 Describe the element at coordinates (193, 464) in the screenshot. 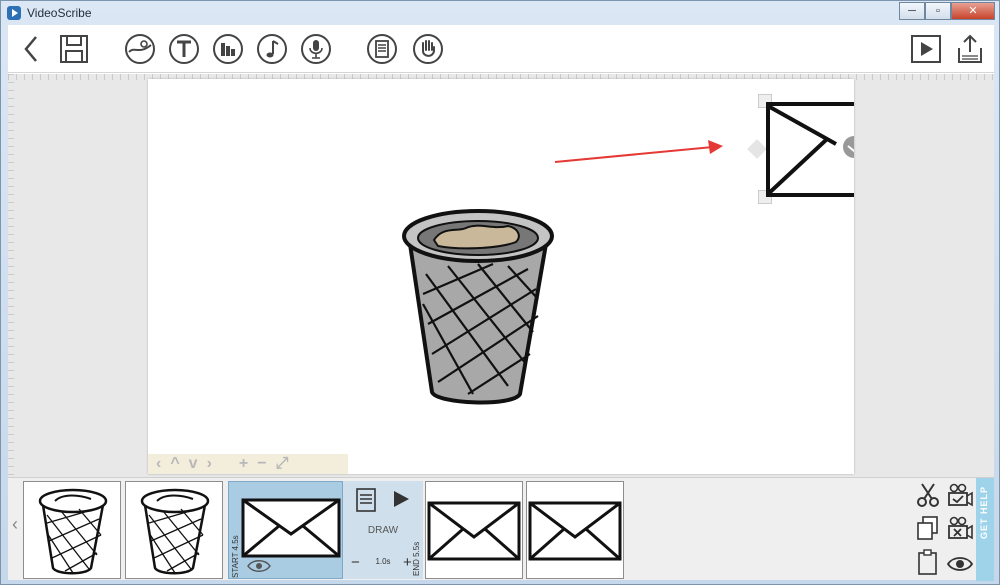

I see `pan-down-button: v` at that location.